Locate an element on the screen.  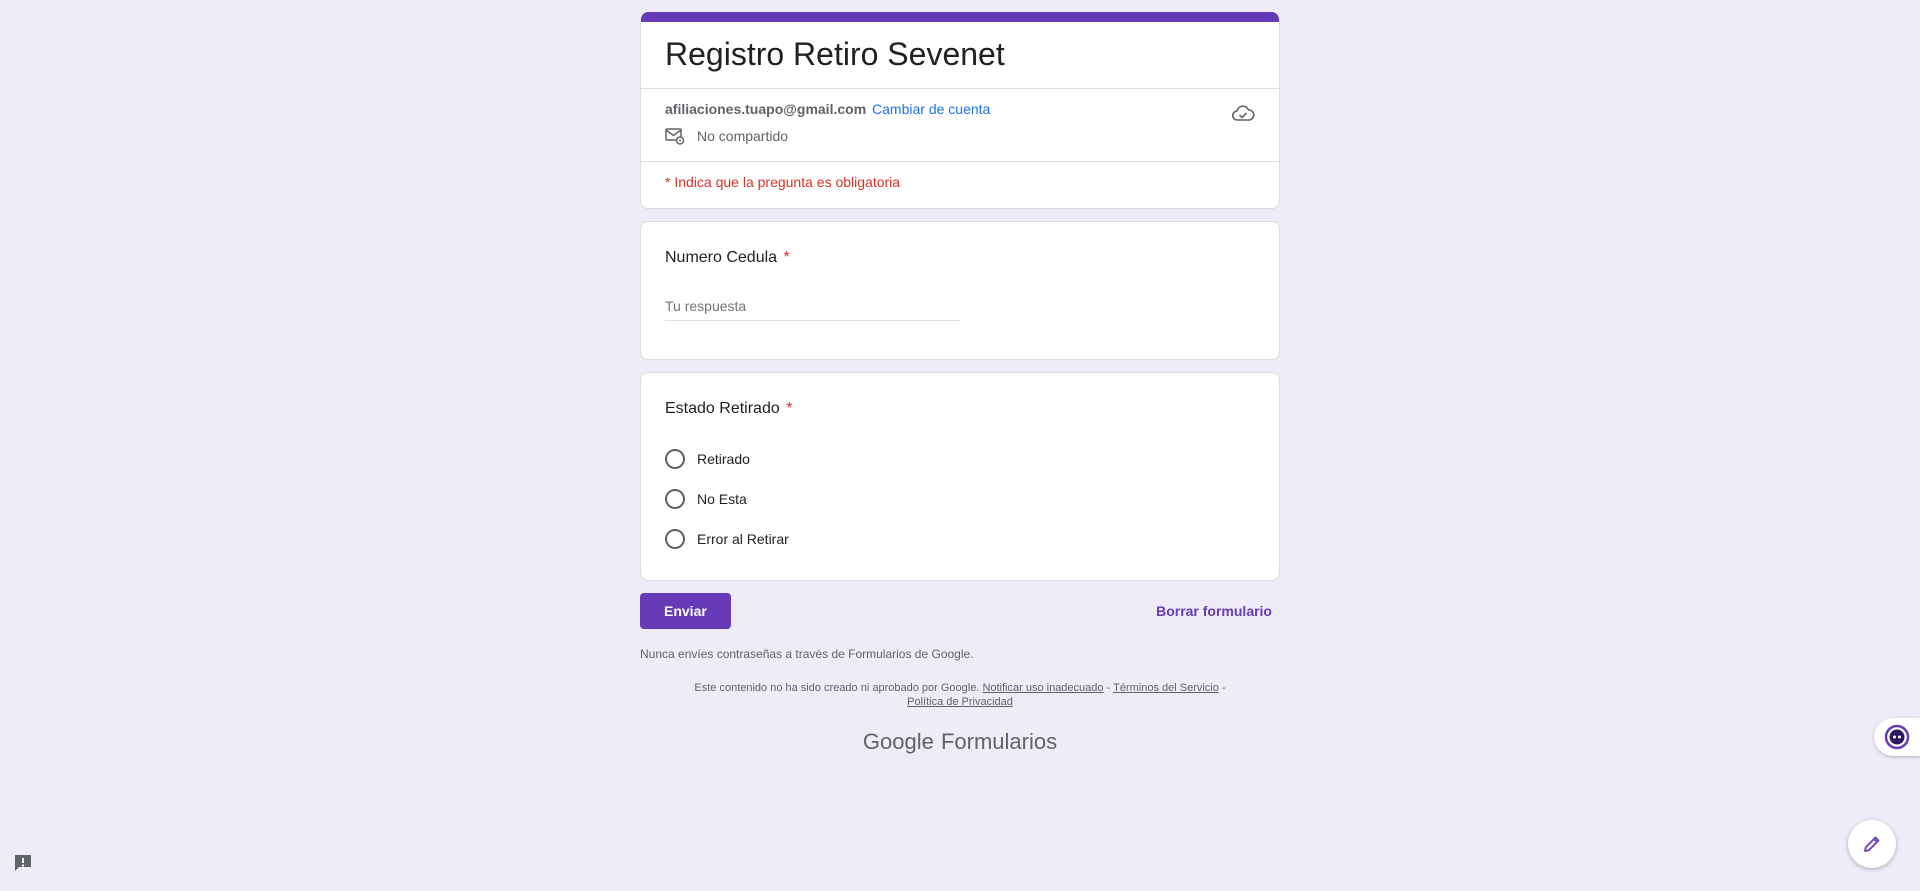
privacy-link: Política de Privacidad is located at coordinates (960, 702).